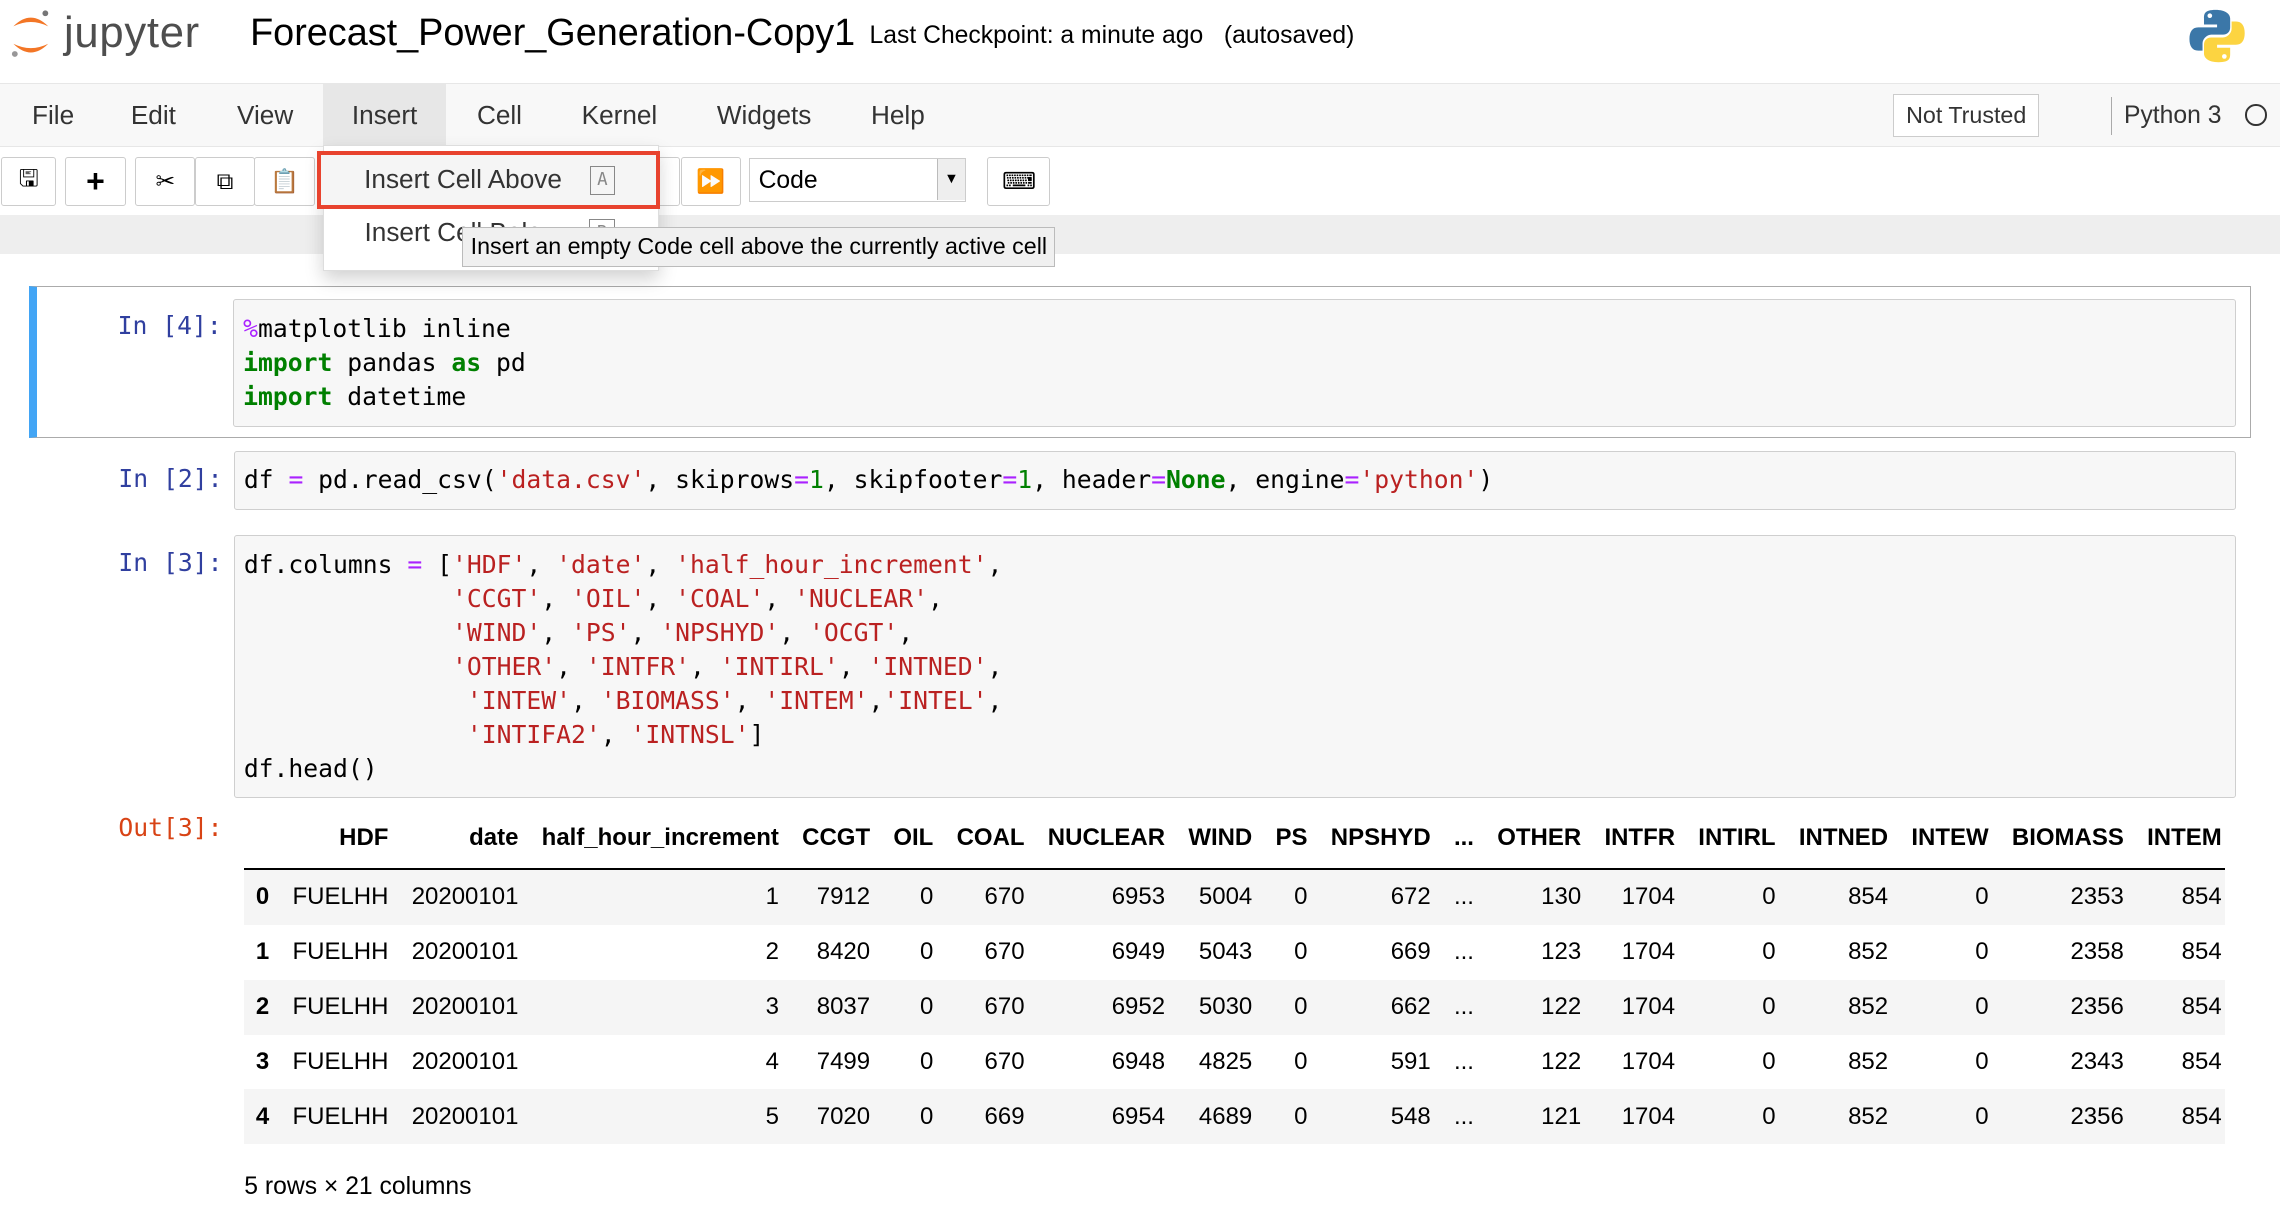 The width and height of the screenshot is (2280, 1218). What do you see at coordinates (843, 1116) in the screenshot?
I see `table-cell: 7020` at bounding box center [843, 1116].